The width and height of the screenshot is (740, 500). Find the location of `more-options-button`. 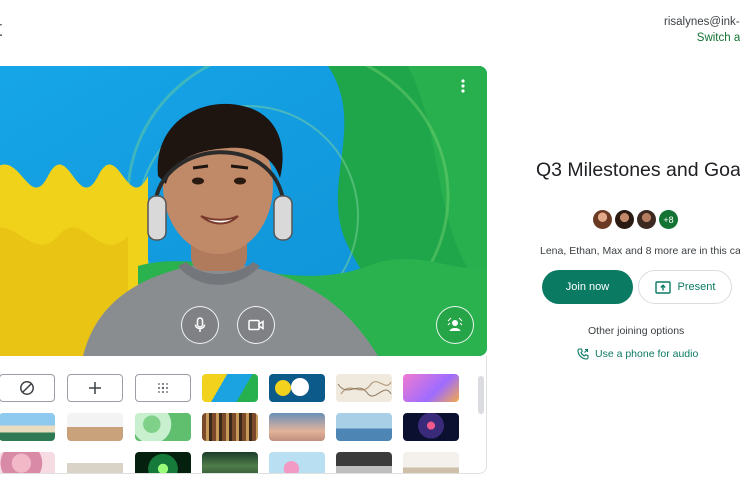

more-options-button is located at coordinates (463, 86).